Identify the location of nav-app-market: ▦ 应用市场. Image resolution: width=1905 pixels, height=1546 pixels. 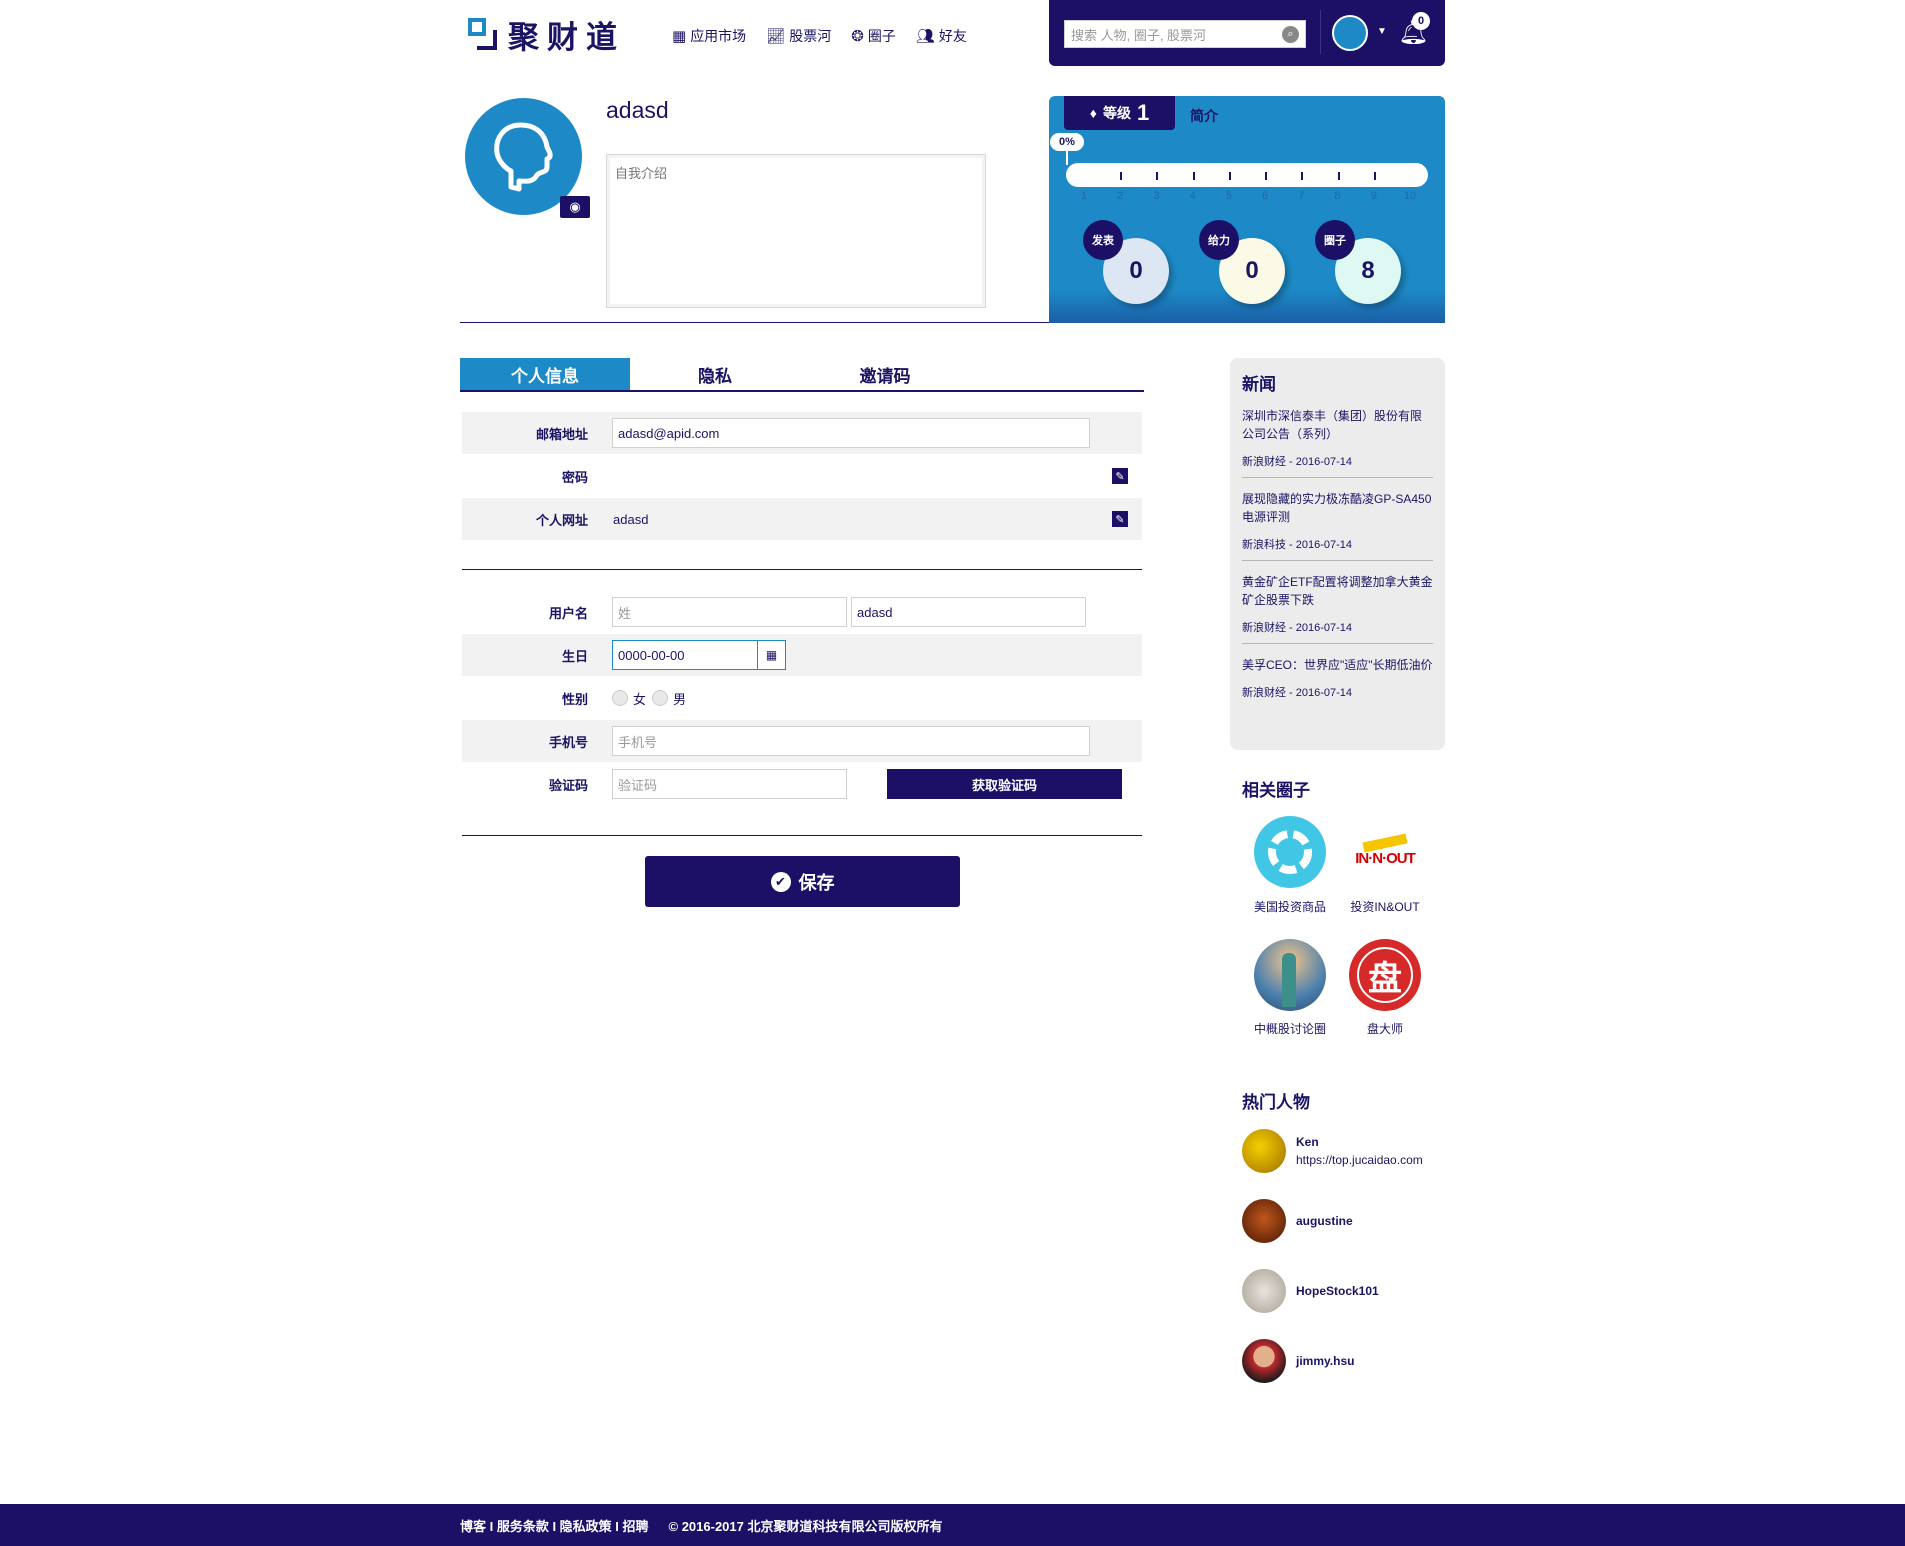
(709, 36).